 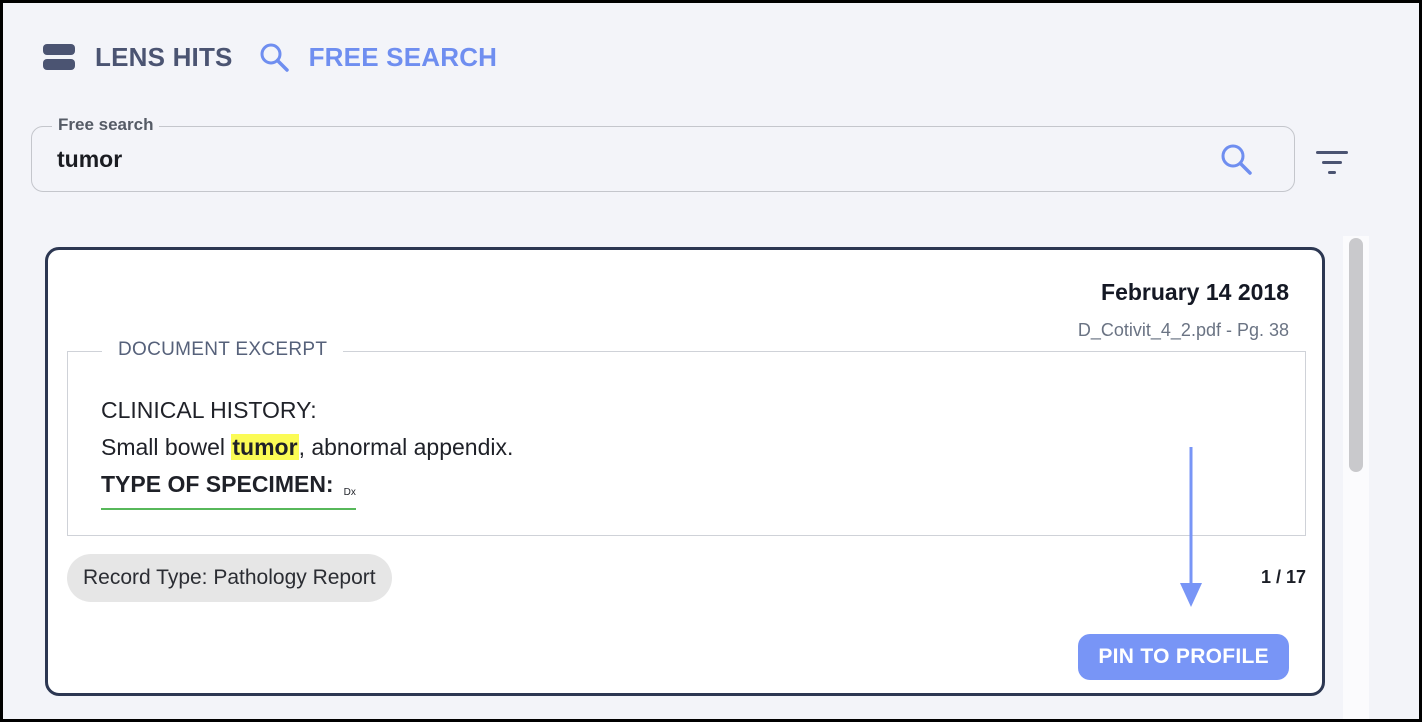 I want to click on excerpt-line-finding: Small bowel tumor, abnormal appendix., so click(x=307, y=447).